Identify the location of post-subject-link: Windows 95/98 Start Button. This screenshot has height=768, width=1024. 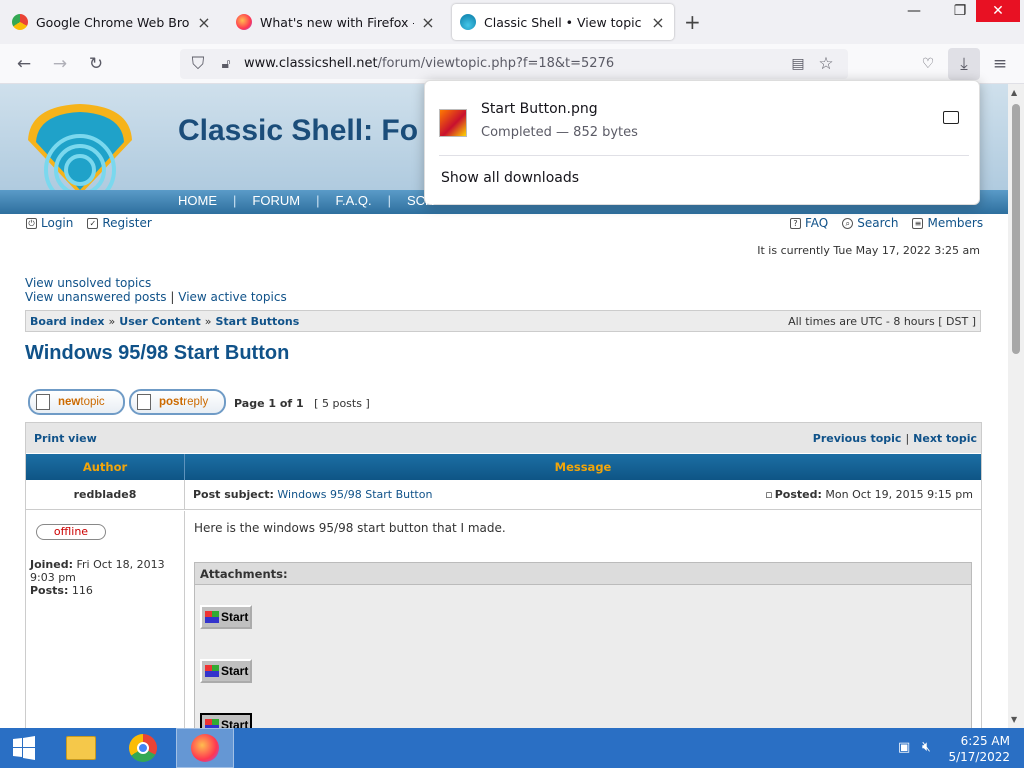
(354, 494).